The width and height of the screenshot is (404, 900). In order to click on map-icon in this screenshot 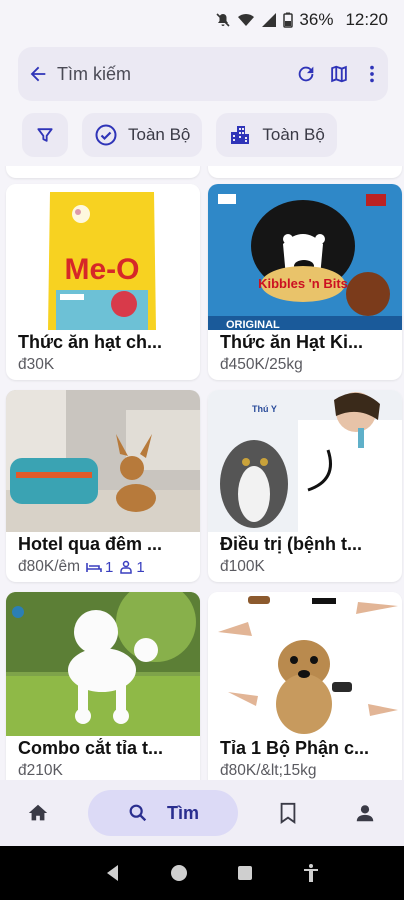, I will do `click(338, 74)`.